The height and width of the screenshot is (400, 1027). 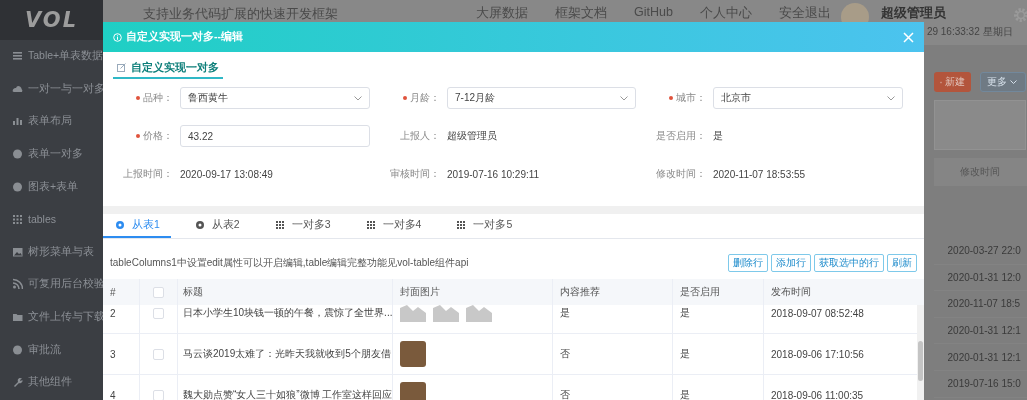 What do you see at coordinates (425, 98) in the screenshot?
I see `field-label: 月龄：` at bounding box center [425, 98].